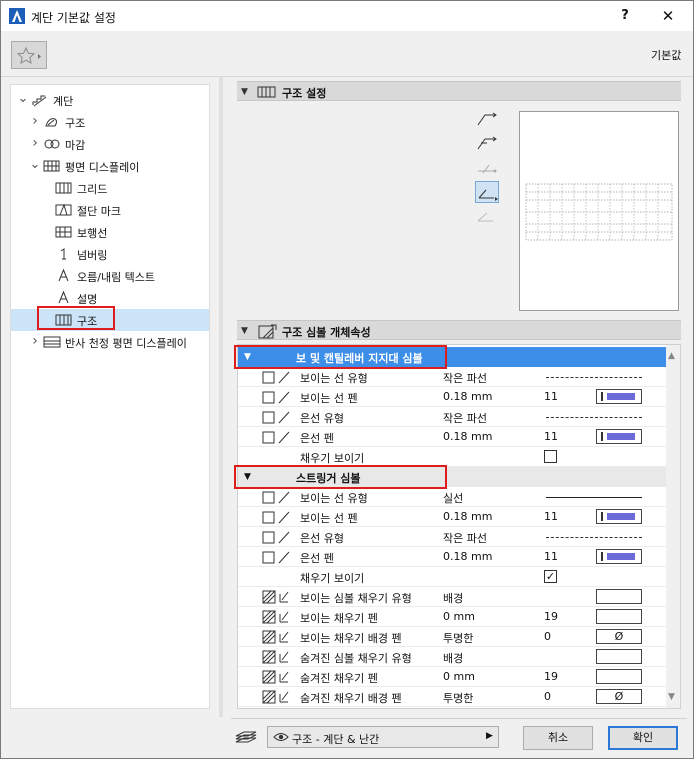 This screenshot has width=694, height=759. Describe the element at coordinates (110, 122) in the screenshot. I see `tree-item: › 구조` at that location.